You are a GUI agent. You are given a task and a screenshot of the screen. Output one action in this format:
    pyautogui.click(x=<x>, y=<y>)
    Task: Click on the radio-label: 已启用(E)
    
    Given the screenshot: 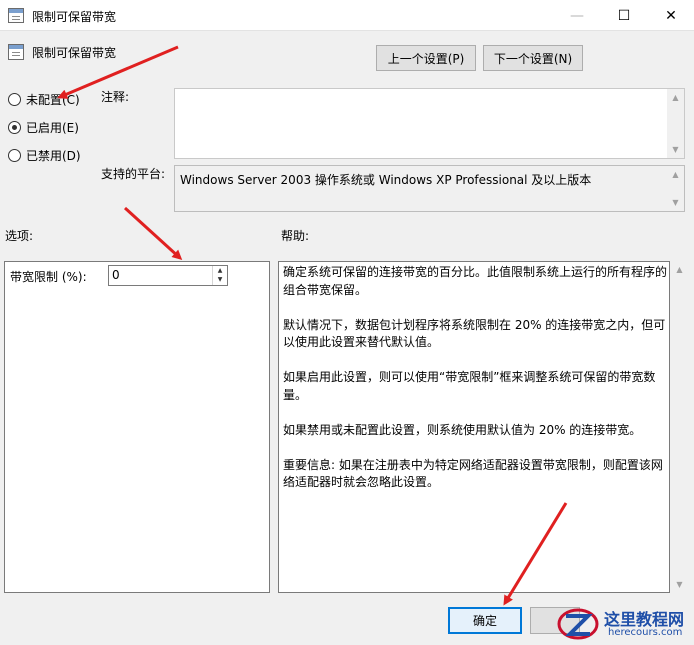 What is the action you would take?
    pyautogui.click(x=52, y=128)
    